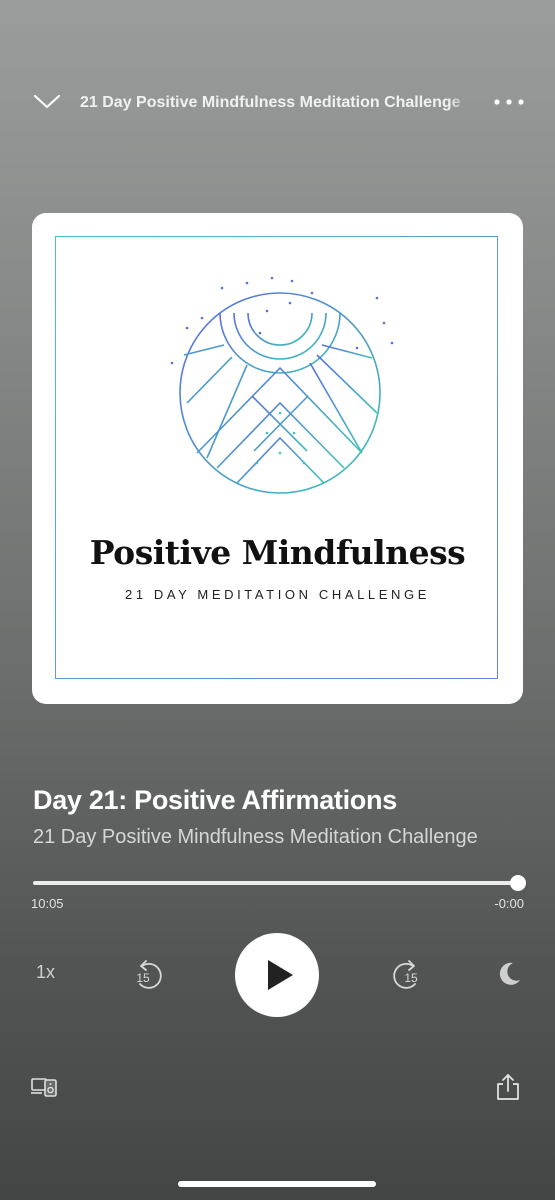 The image size is (555, 1200). Describe the element at coordinates (277, 1184) in the screenshot. I see `home-indicator` at that location.